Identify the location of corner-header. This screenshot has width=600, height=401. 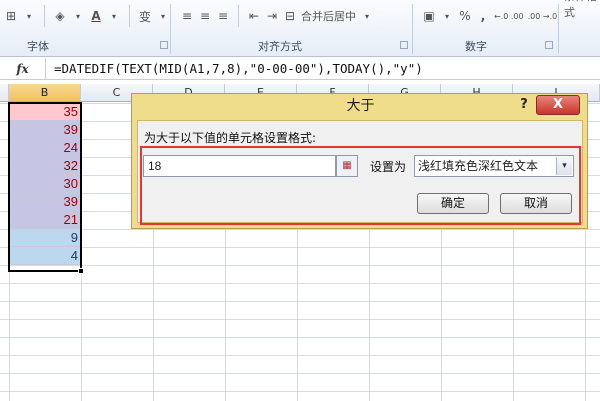
(4, 93).